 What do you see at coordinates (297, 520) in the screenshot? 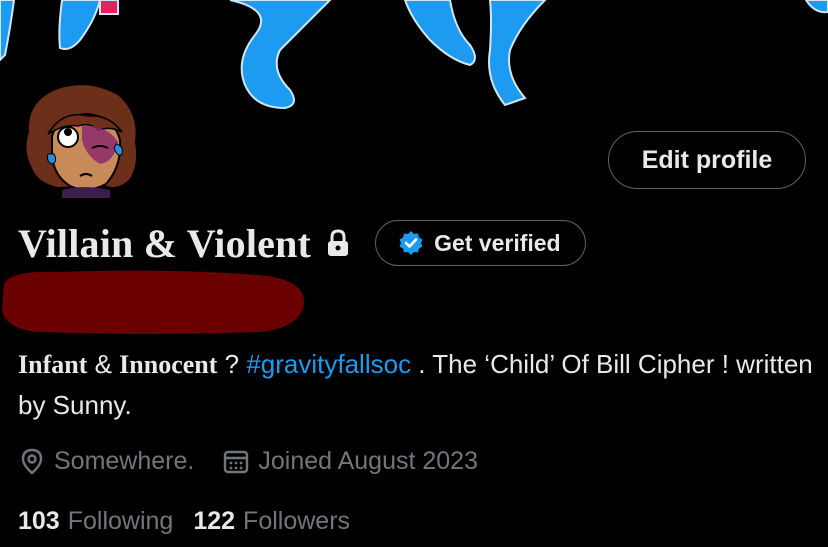
I see `followers-label: Followers` at bounding box center [297, 520].